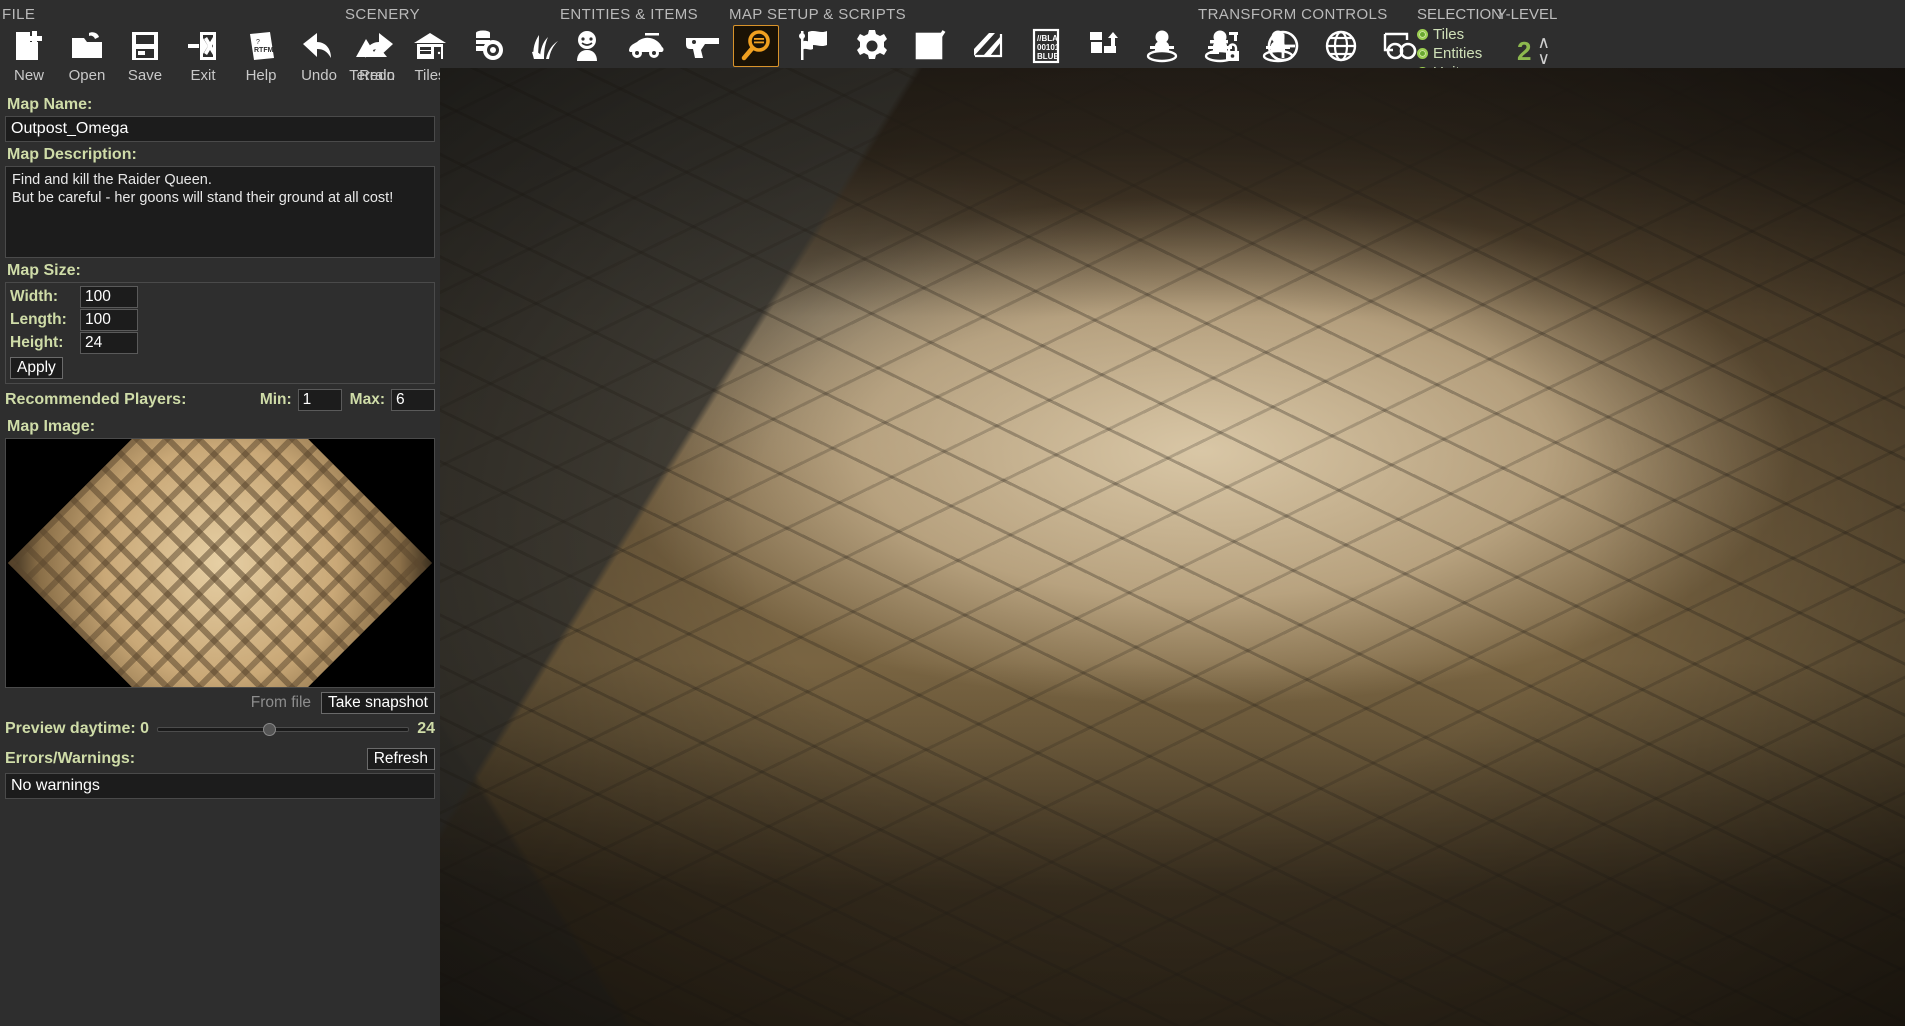 The width and height of the screenshot is (1905, 1026). What do you see at coordinates (703, 46) in the screenshot?
I see `pistol-icon` at bounding box center [703, 46].